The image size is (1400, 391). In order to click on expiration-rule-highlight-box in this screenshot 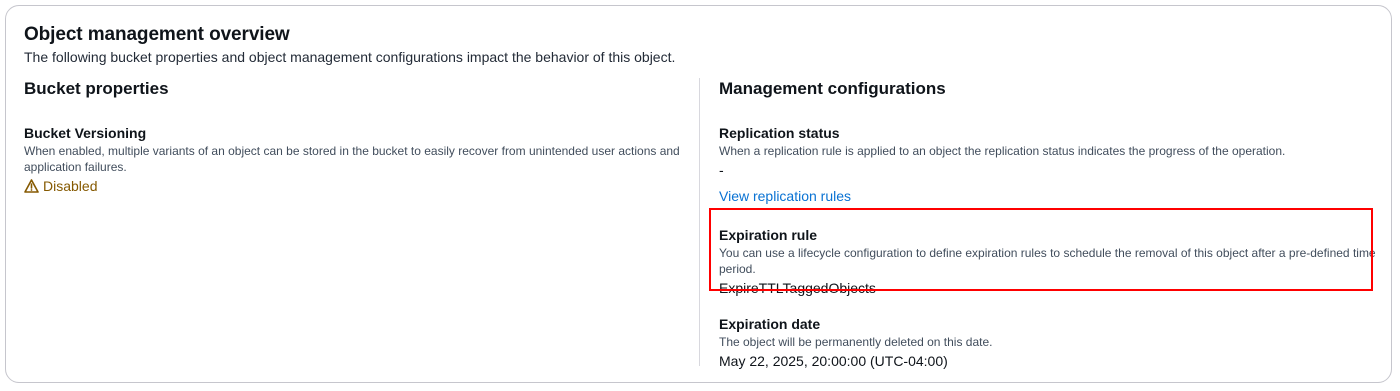, I will do `click(1041, 249)`.